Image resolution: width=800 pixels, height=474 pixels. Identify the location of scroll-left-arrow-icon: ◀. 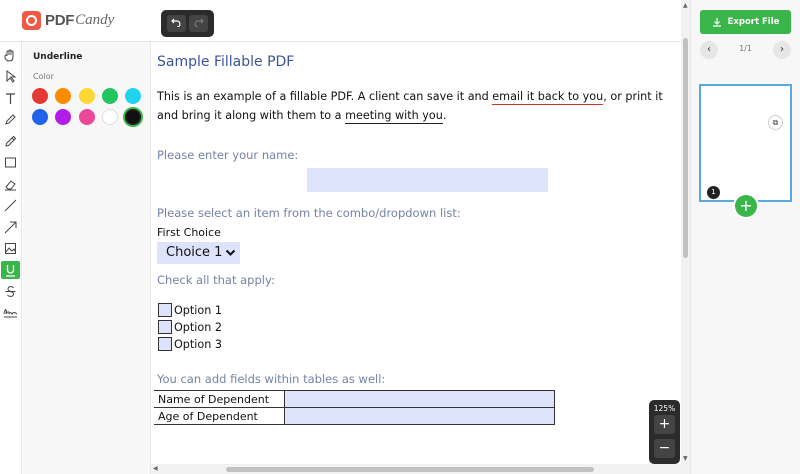
(155, 468).